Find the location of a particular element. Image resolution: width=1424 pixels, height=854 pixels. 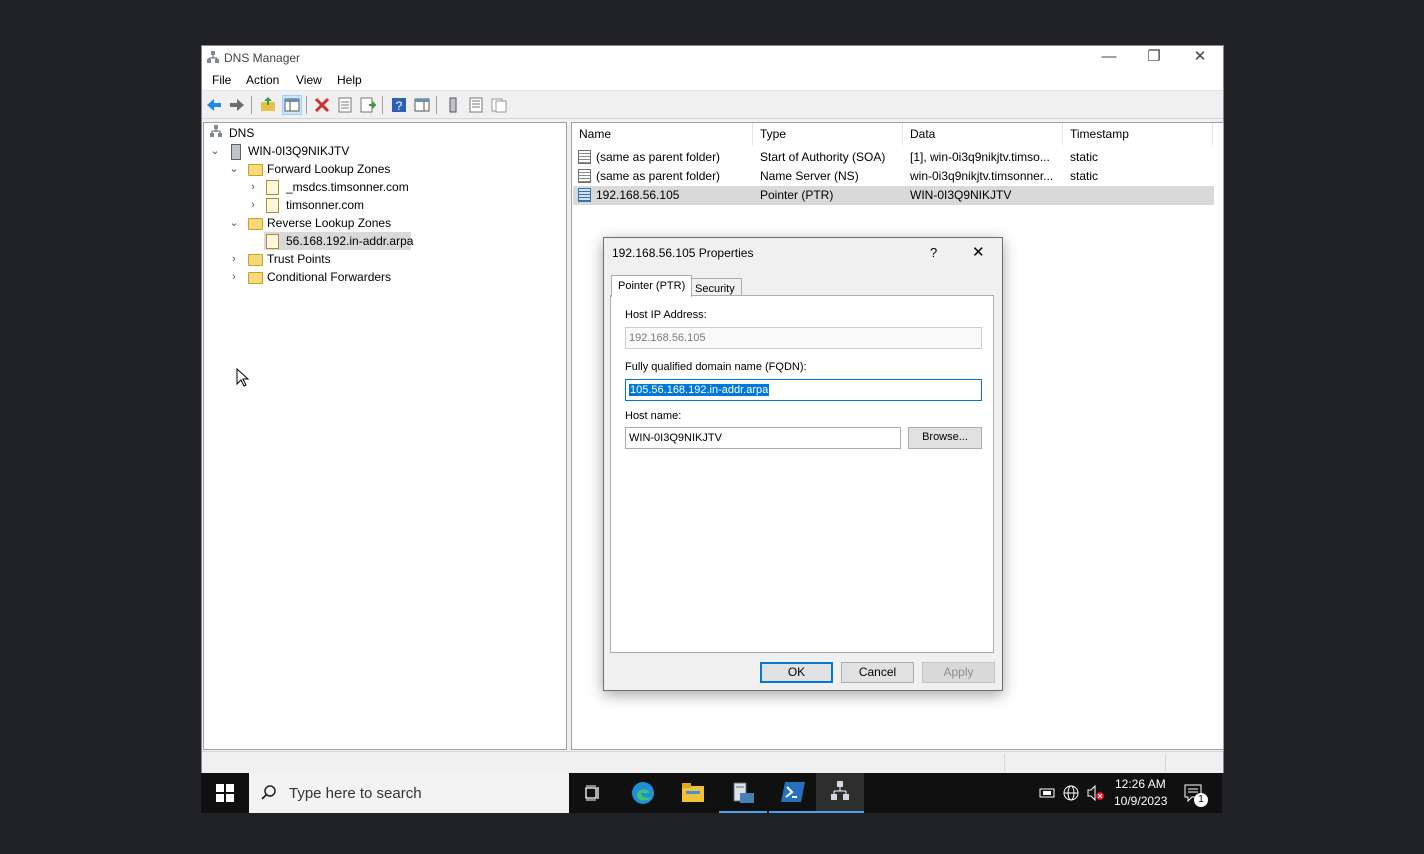

zone-icon is located at coordinates (272, 241).